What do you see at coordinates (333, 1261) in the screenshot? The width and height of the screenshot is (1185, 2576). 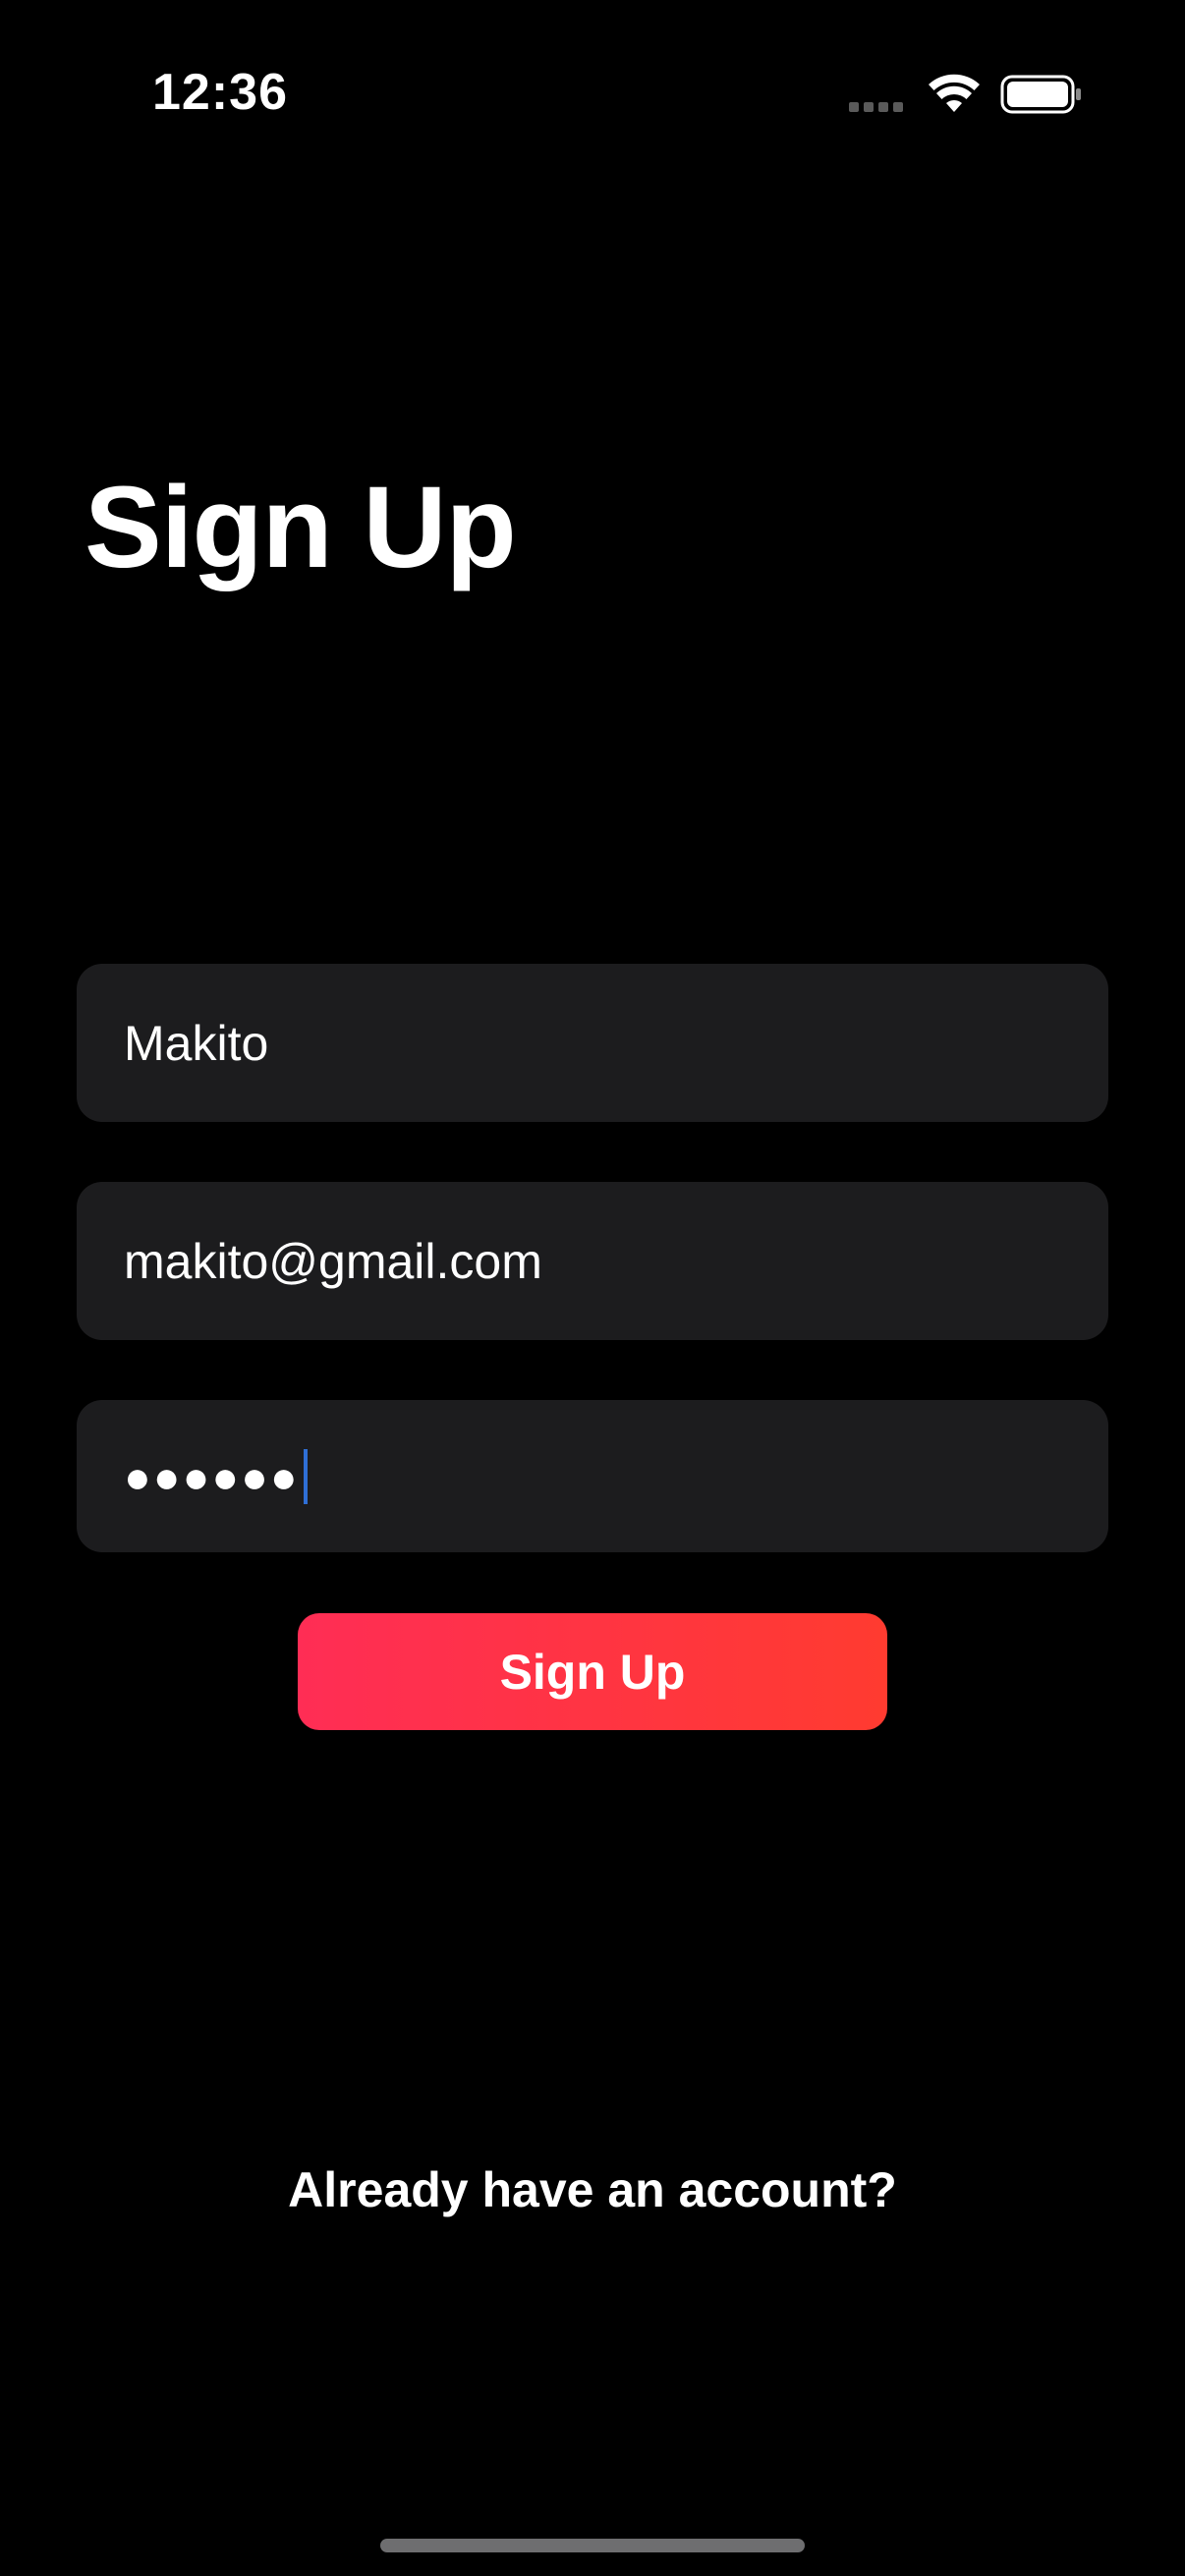 I see `email-input-value: makito@gmail.com` at bounding box center [333, 1261].